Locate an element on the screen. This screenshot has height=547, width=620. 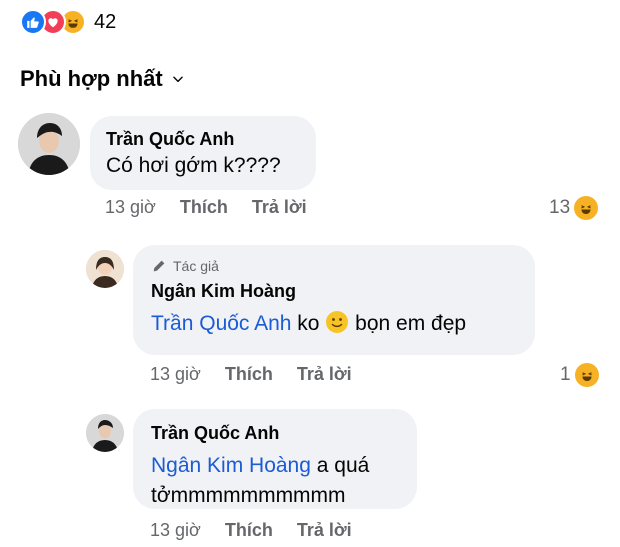
chevron-down-icon is located at coordinates (177, 79).